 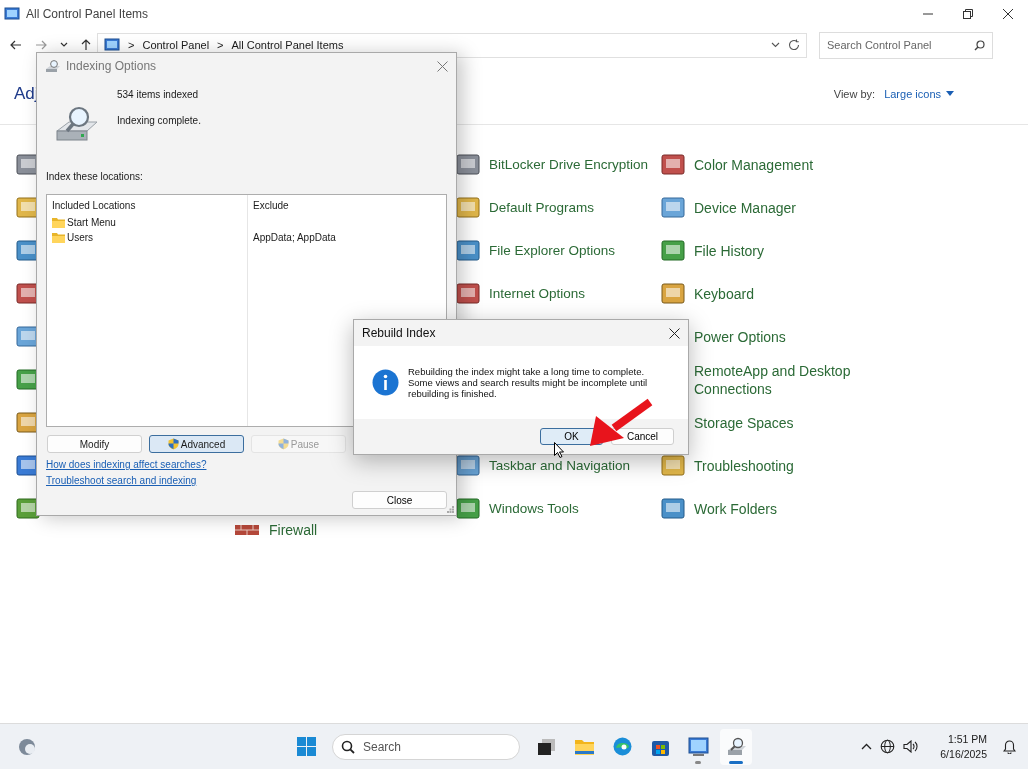 I want to click on location-name: Start Menu, so click(x=91, y=222).